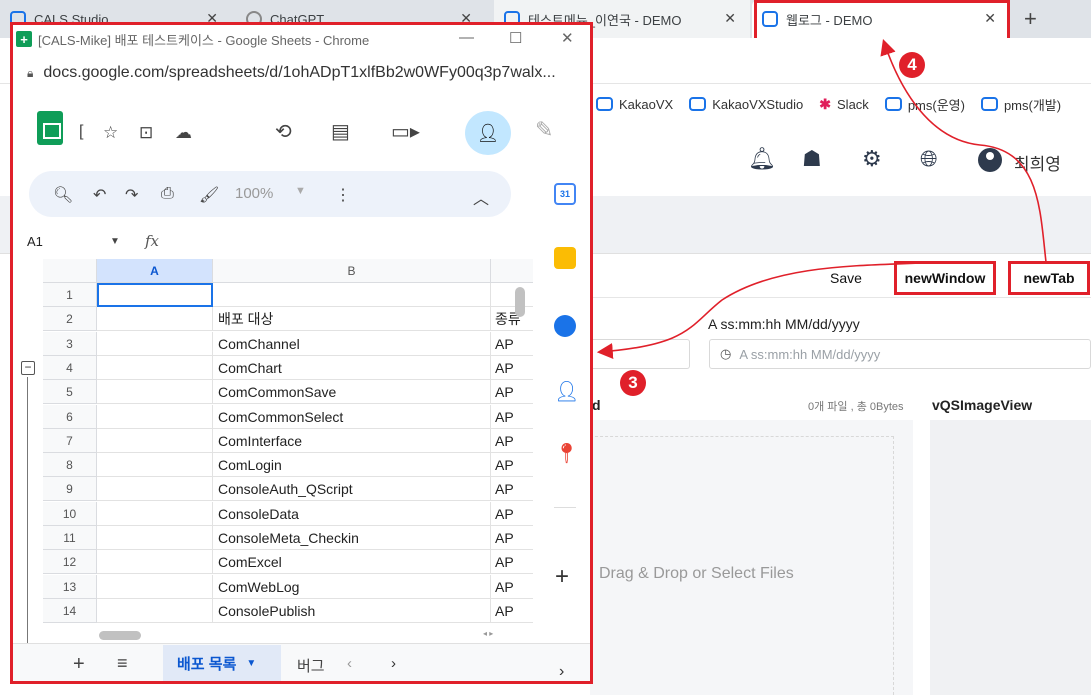  Describe the element at coordinates (352, 513) in the screenshot. I see `cell-b: ConsoleData` at that location.